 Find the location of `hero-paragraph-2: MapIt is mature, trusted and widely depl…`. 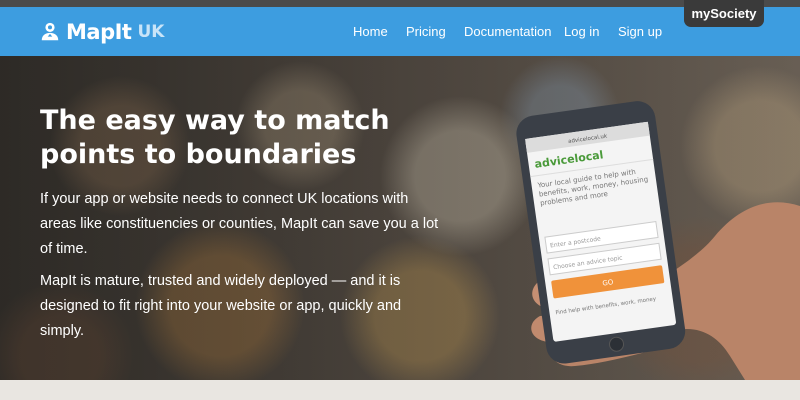

hero-paragraph-2: MapIt is mature, trusted and widely depl… is located at coordinates (221, 306).